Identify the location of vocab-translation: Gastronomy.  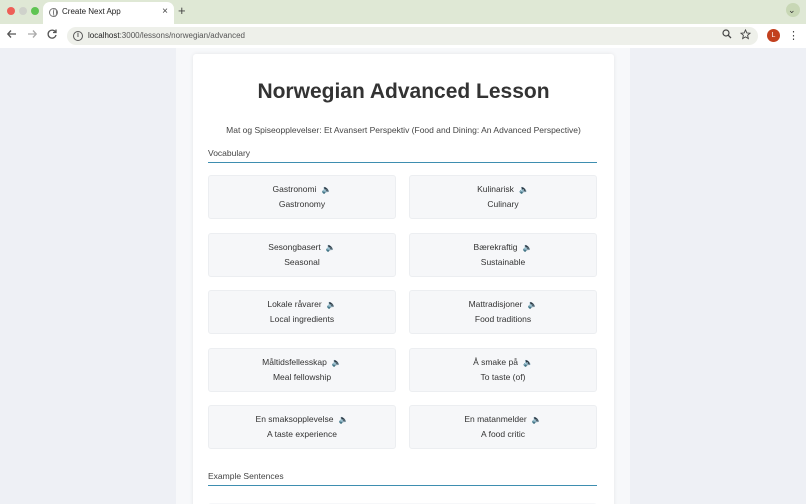
(302, 204).